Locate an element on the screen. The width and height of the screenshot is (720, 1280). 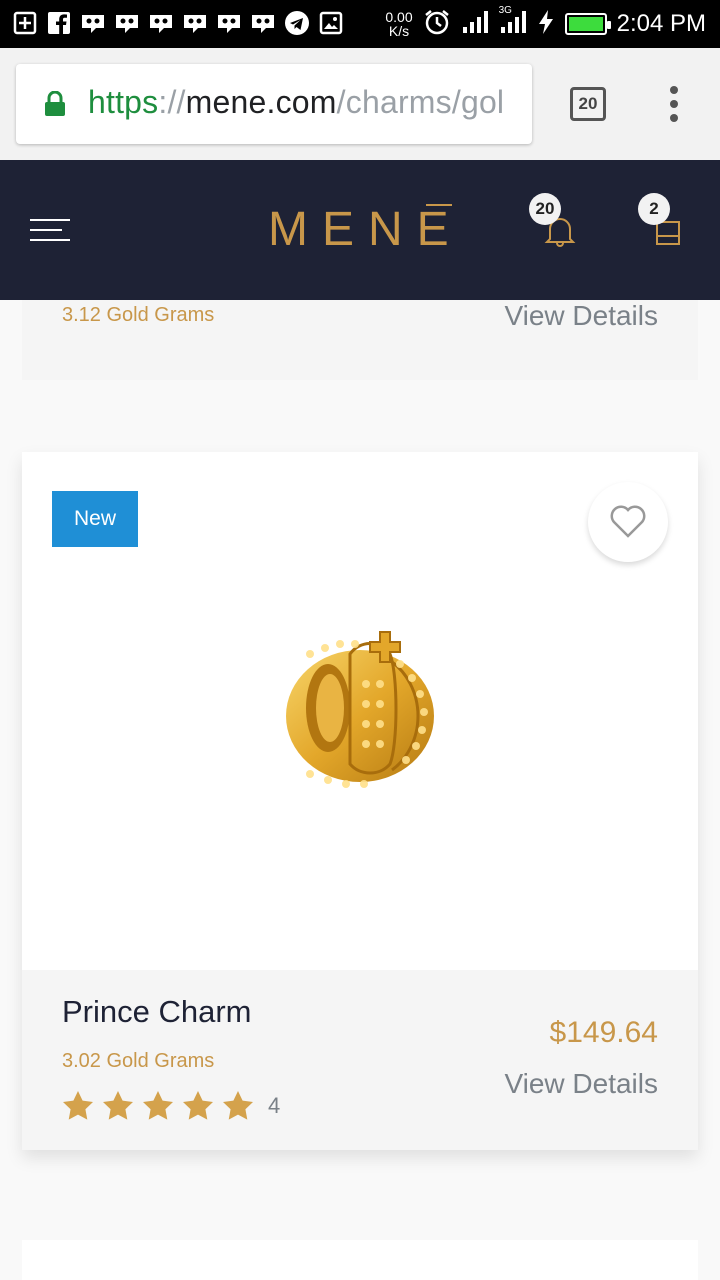
product-price: $149.64 is located at coordinates (603, 1032).